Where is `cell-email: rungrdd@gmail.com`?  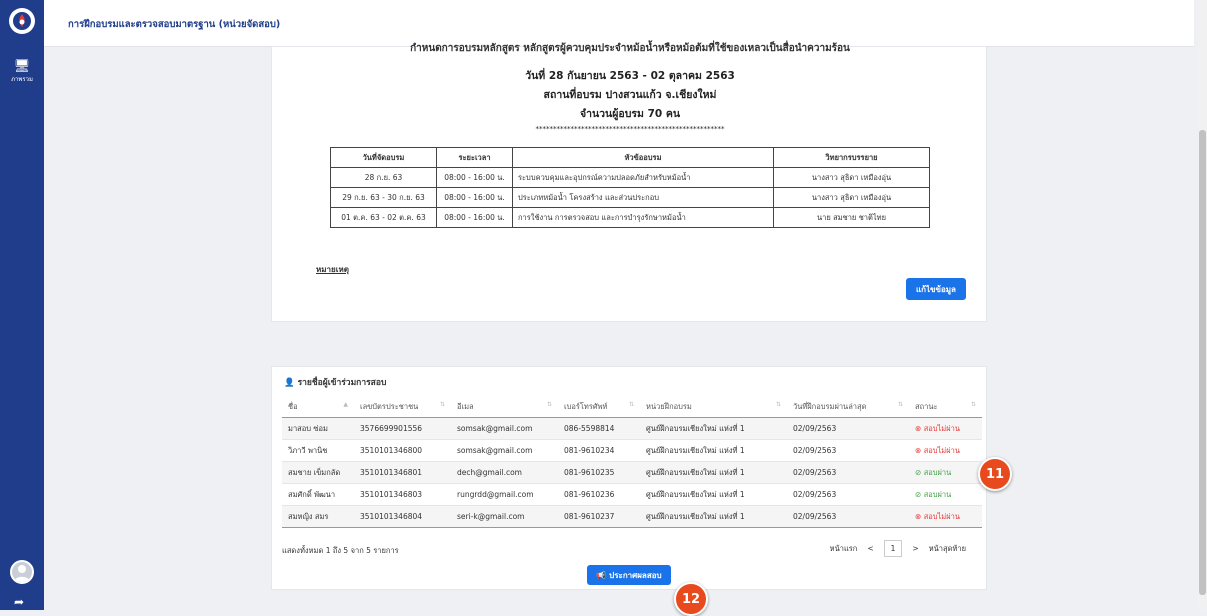
cell-email: rungrdd@gmail.com is located at coordinates (504, 494).